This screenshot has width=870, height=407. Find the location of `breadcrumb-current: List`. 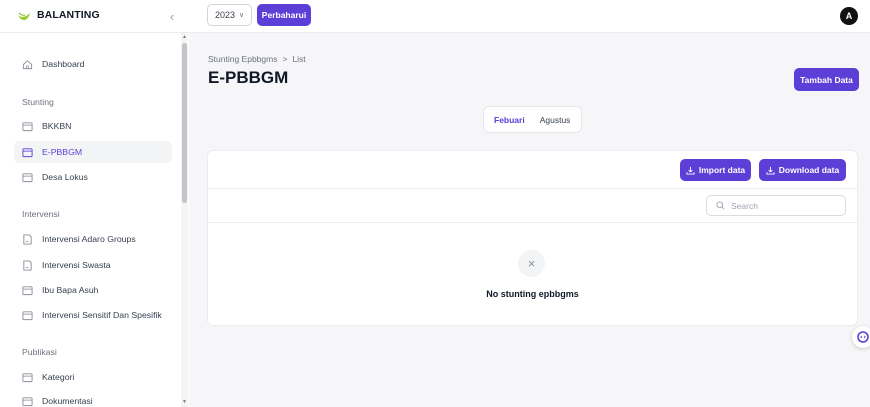

breadcrumb-current: List is located at coordinates (299, 59).